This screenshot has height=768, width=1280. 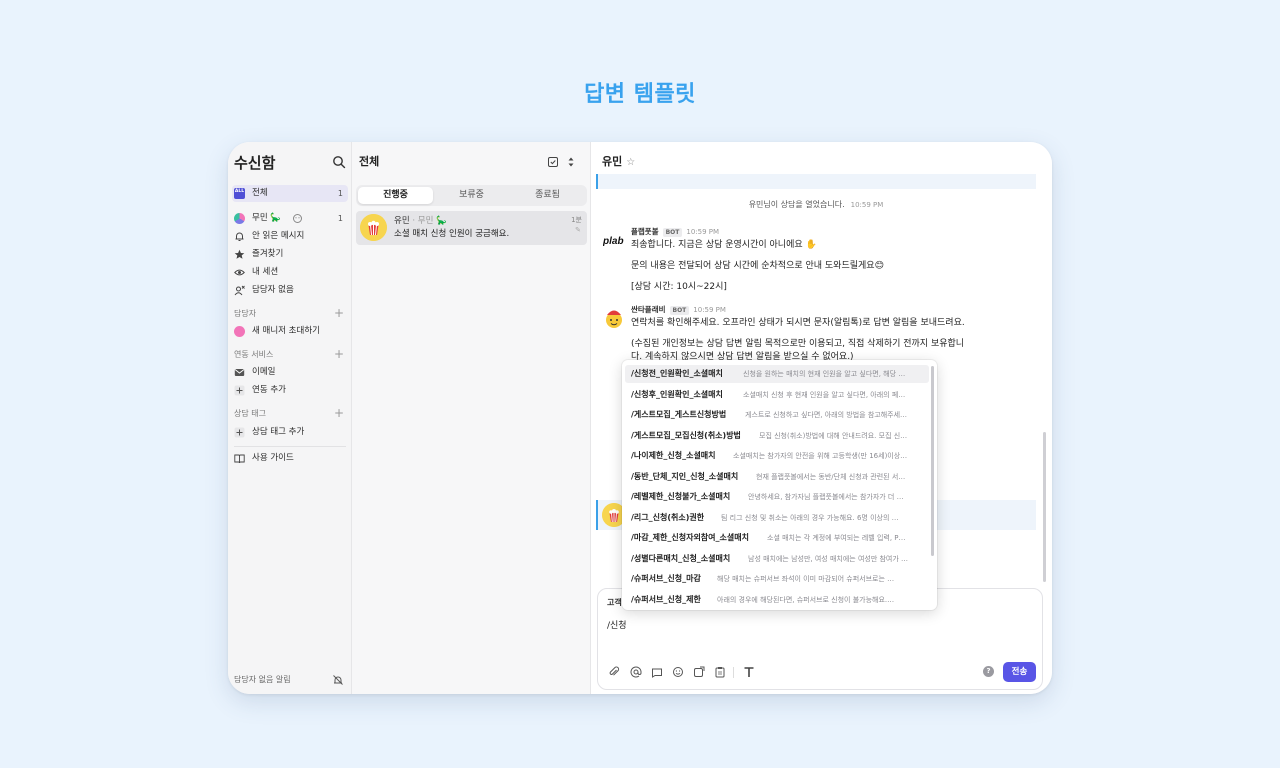 What do you see at coordinates (657, 672) in the screenshot?
I see `template-icon` at bounding box center [657, 672].